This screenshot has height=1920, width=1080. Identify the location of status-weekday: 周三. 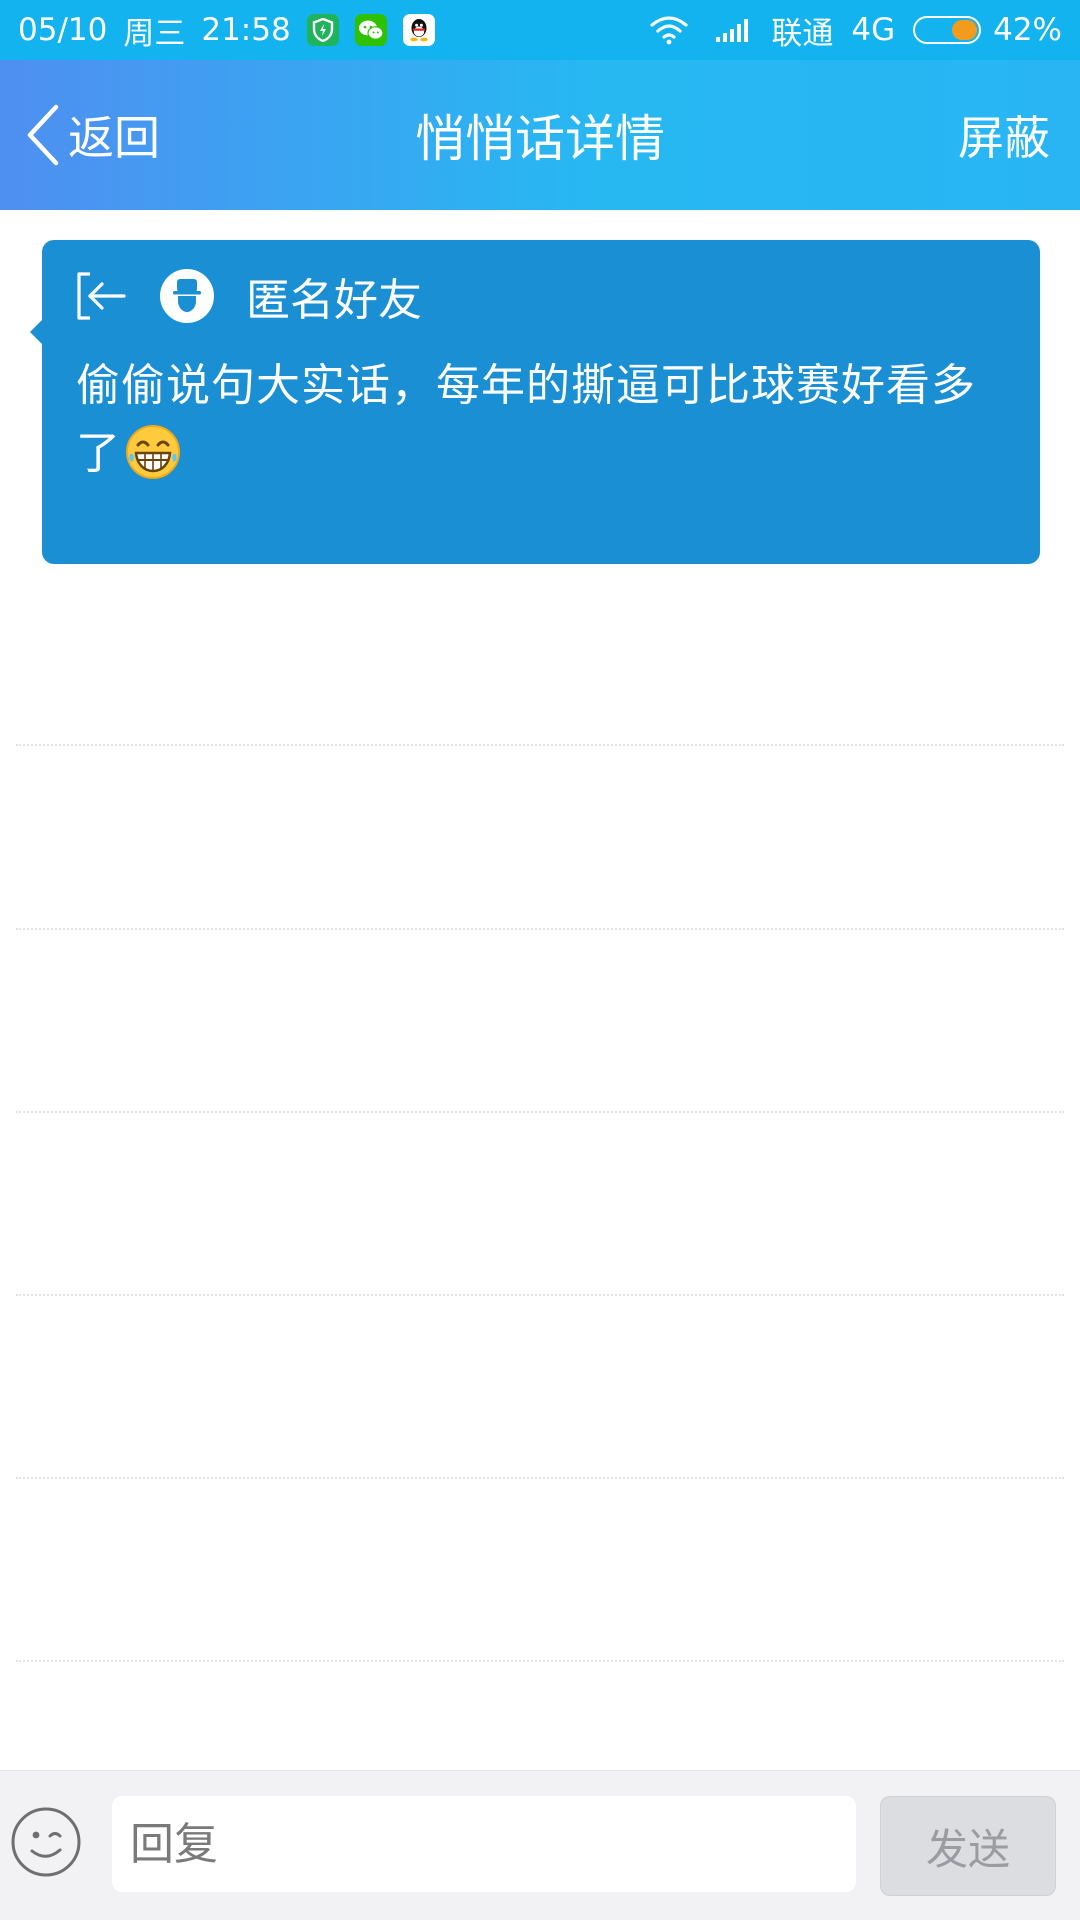
(154, 33).